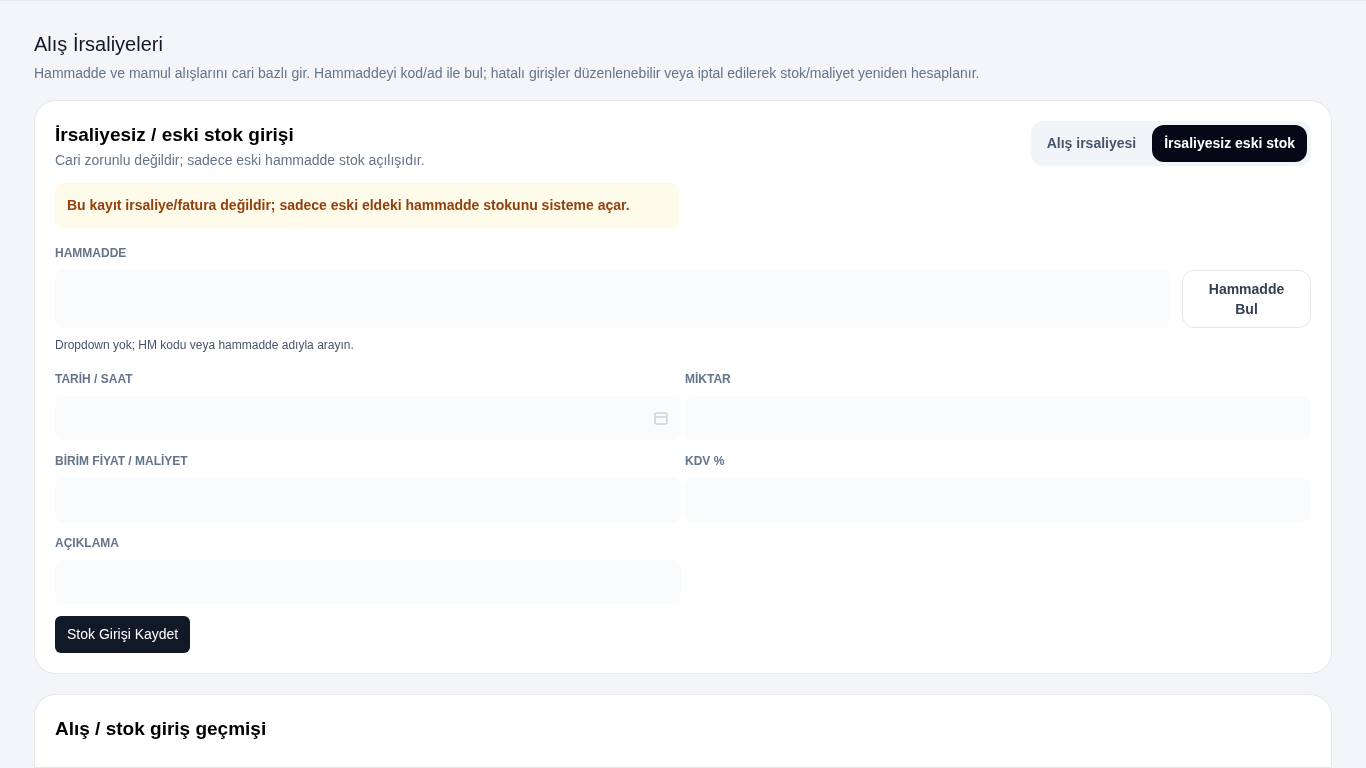 The width and height of the screenshot is (1366, 768). What do you see at coordinates (99, 44) in the screenshot?
I see `page-title: Alış İrsaliyeleri` at bounding box center [99, 44].